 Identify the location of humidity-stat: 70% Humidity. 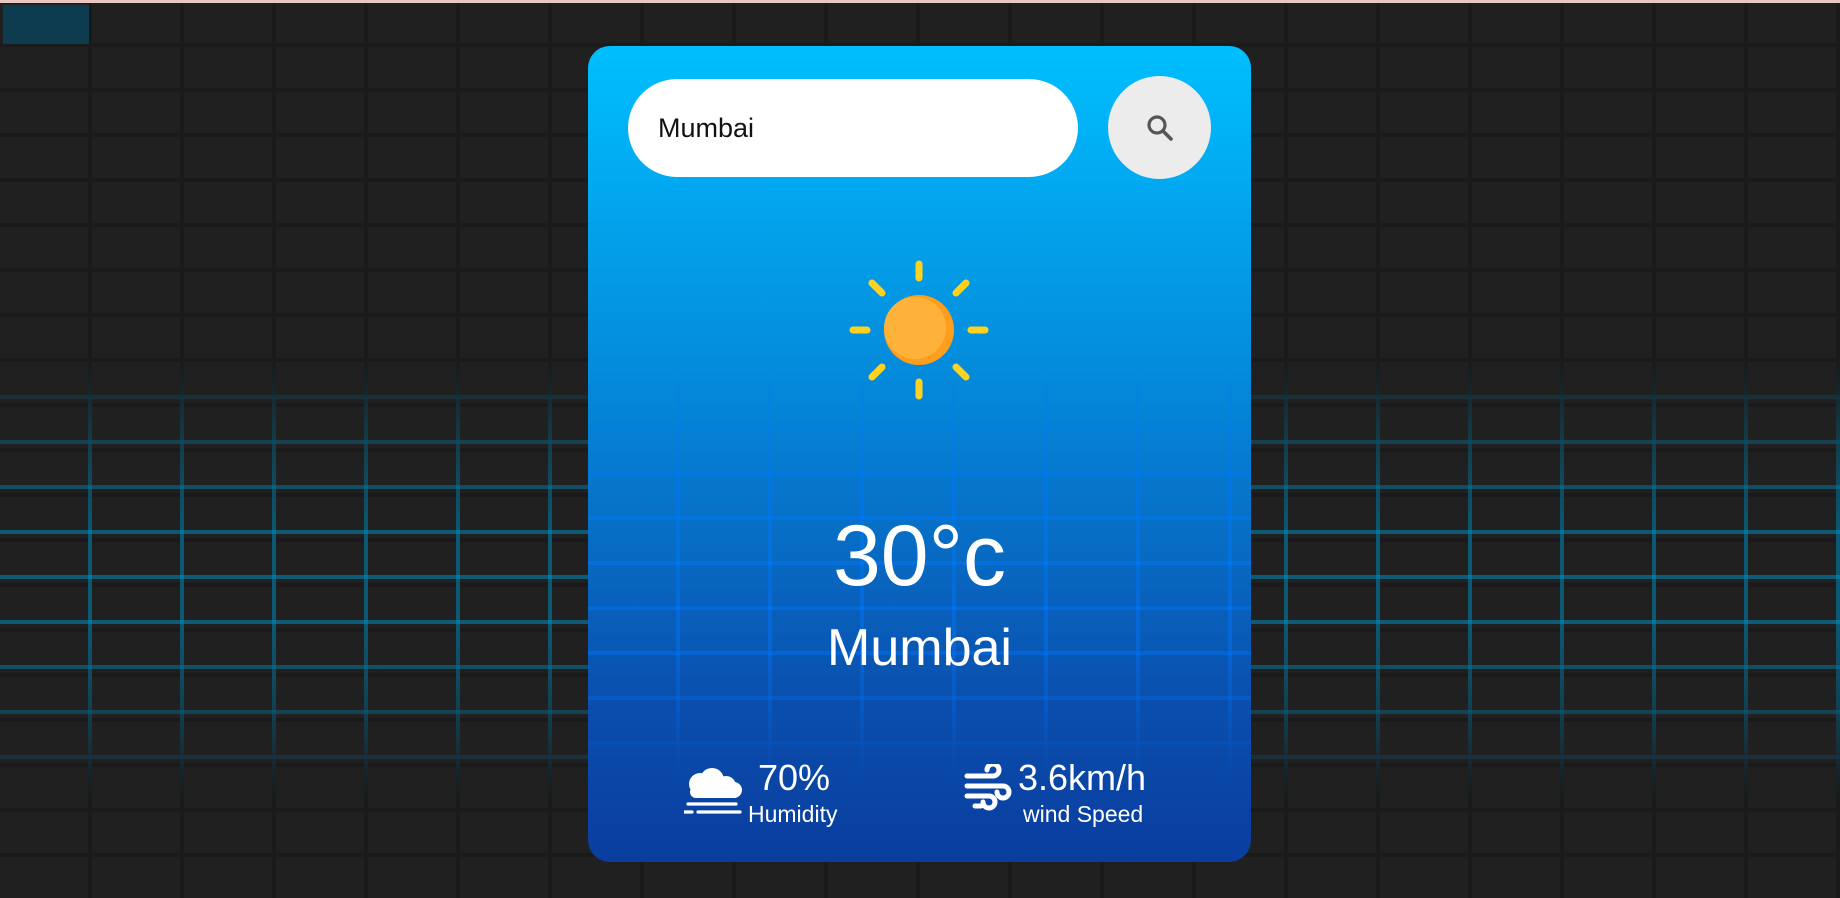
(783, 797).